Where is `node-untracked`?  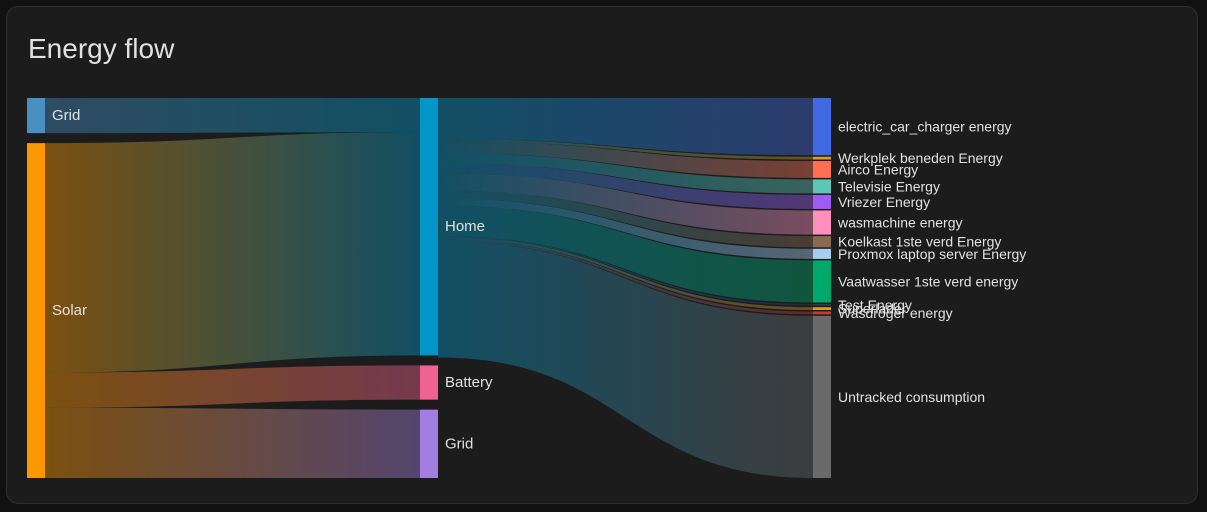
node-untracked is located at coordinates (822, 396).